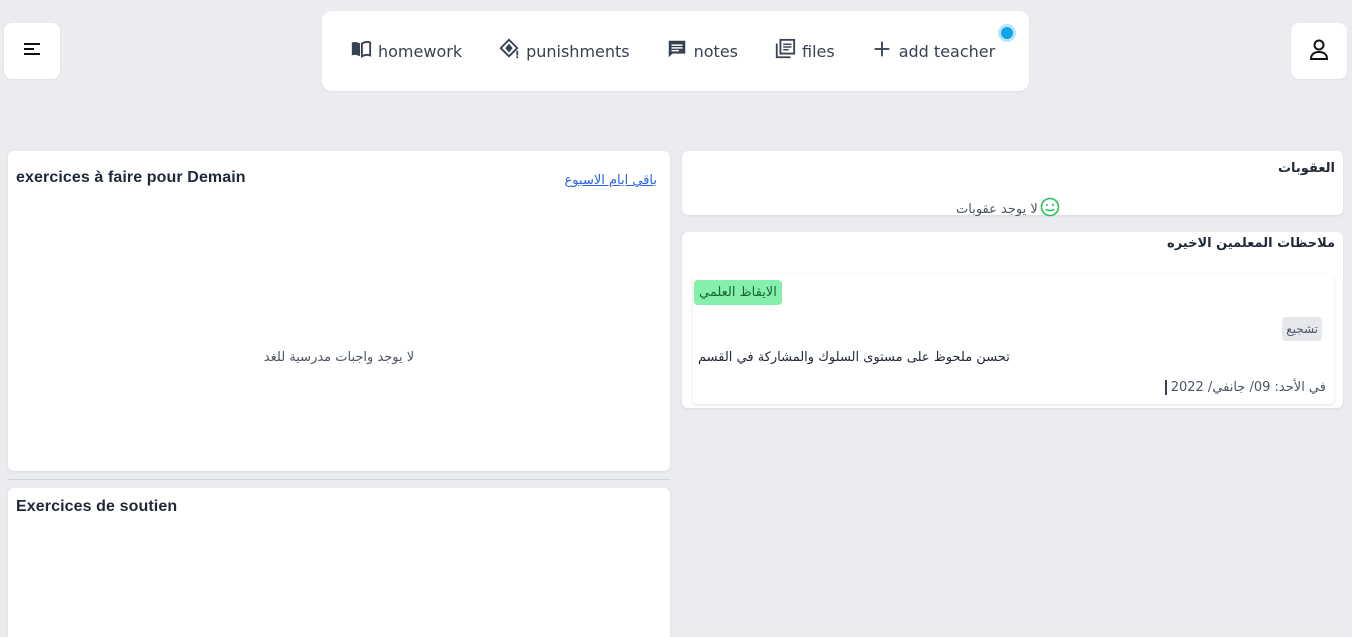 This screenshot has height=637, width=1352. What do you see at coordinates (1245, 387) in the screenshot?
I see `note-date: في الأحد: 09/ جانفي/ 2022` at bounding box center [1245, 387].